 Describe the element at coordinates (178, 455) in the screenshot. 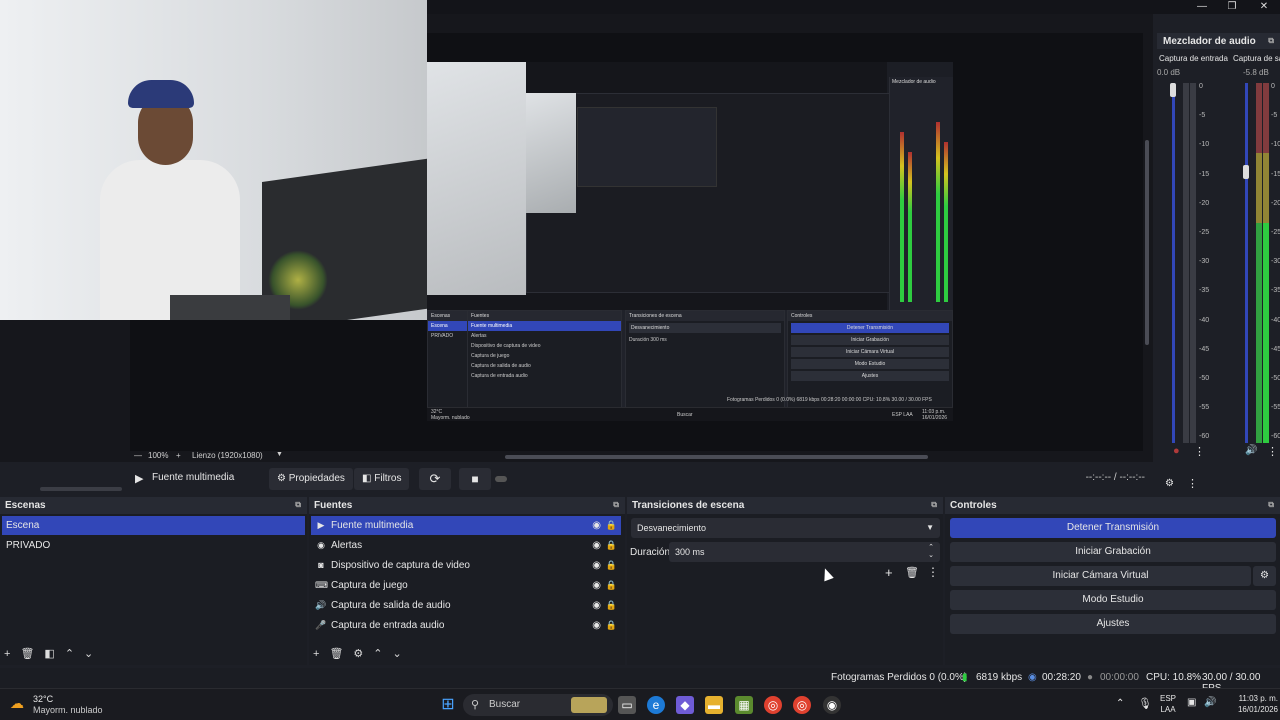

I see `zoom-in-button: +` at that location.